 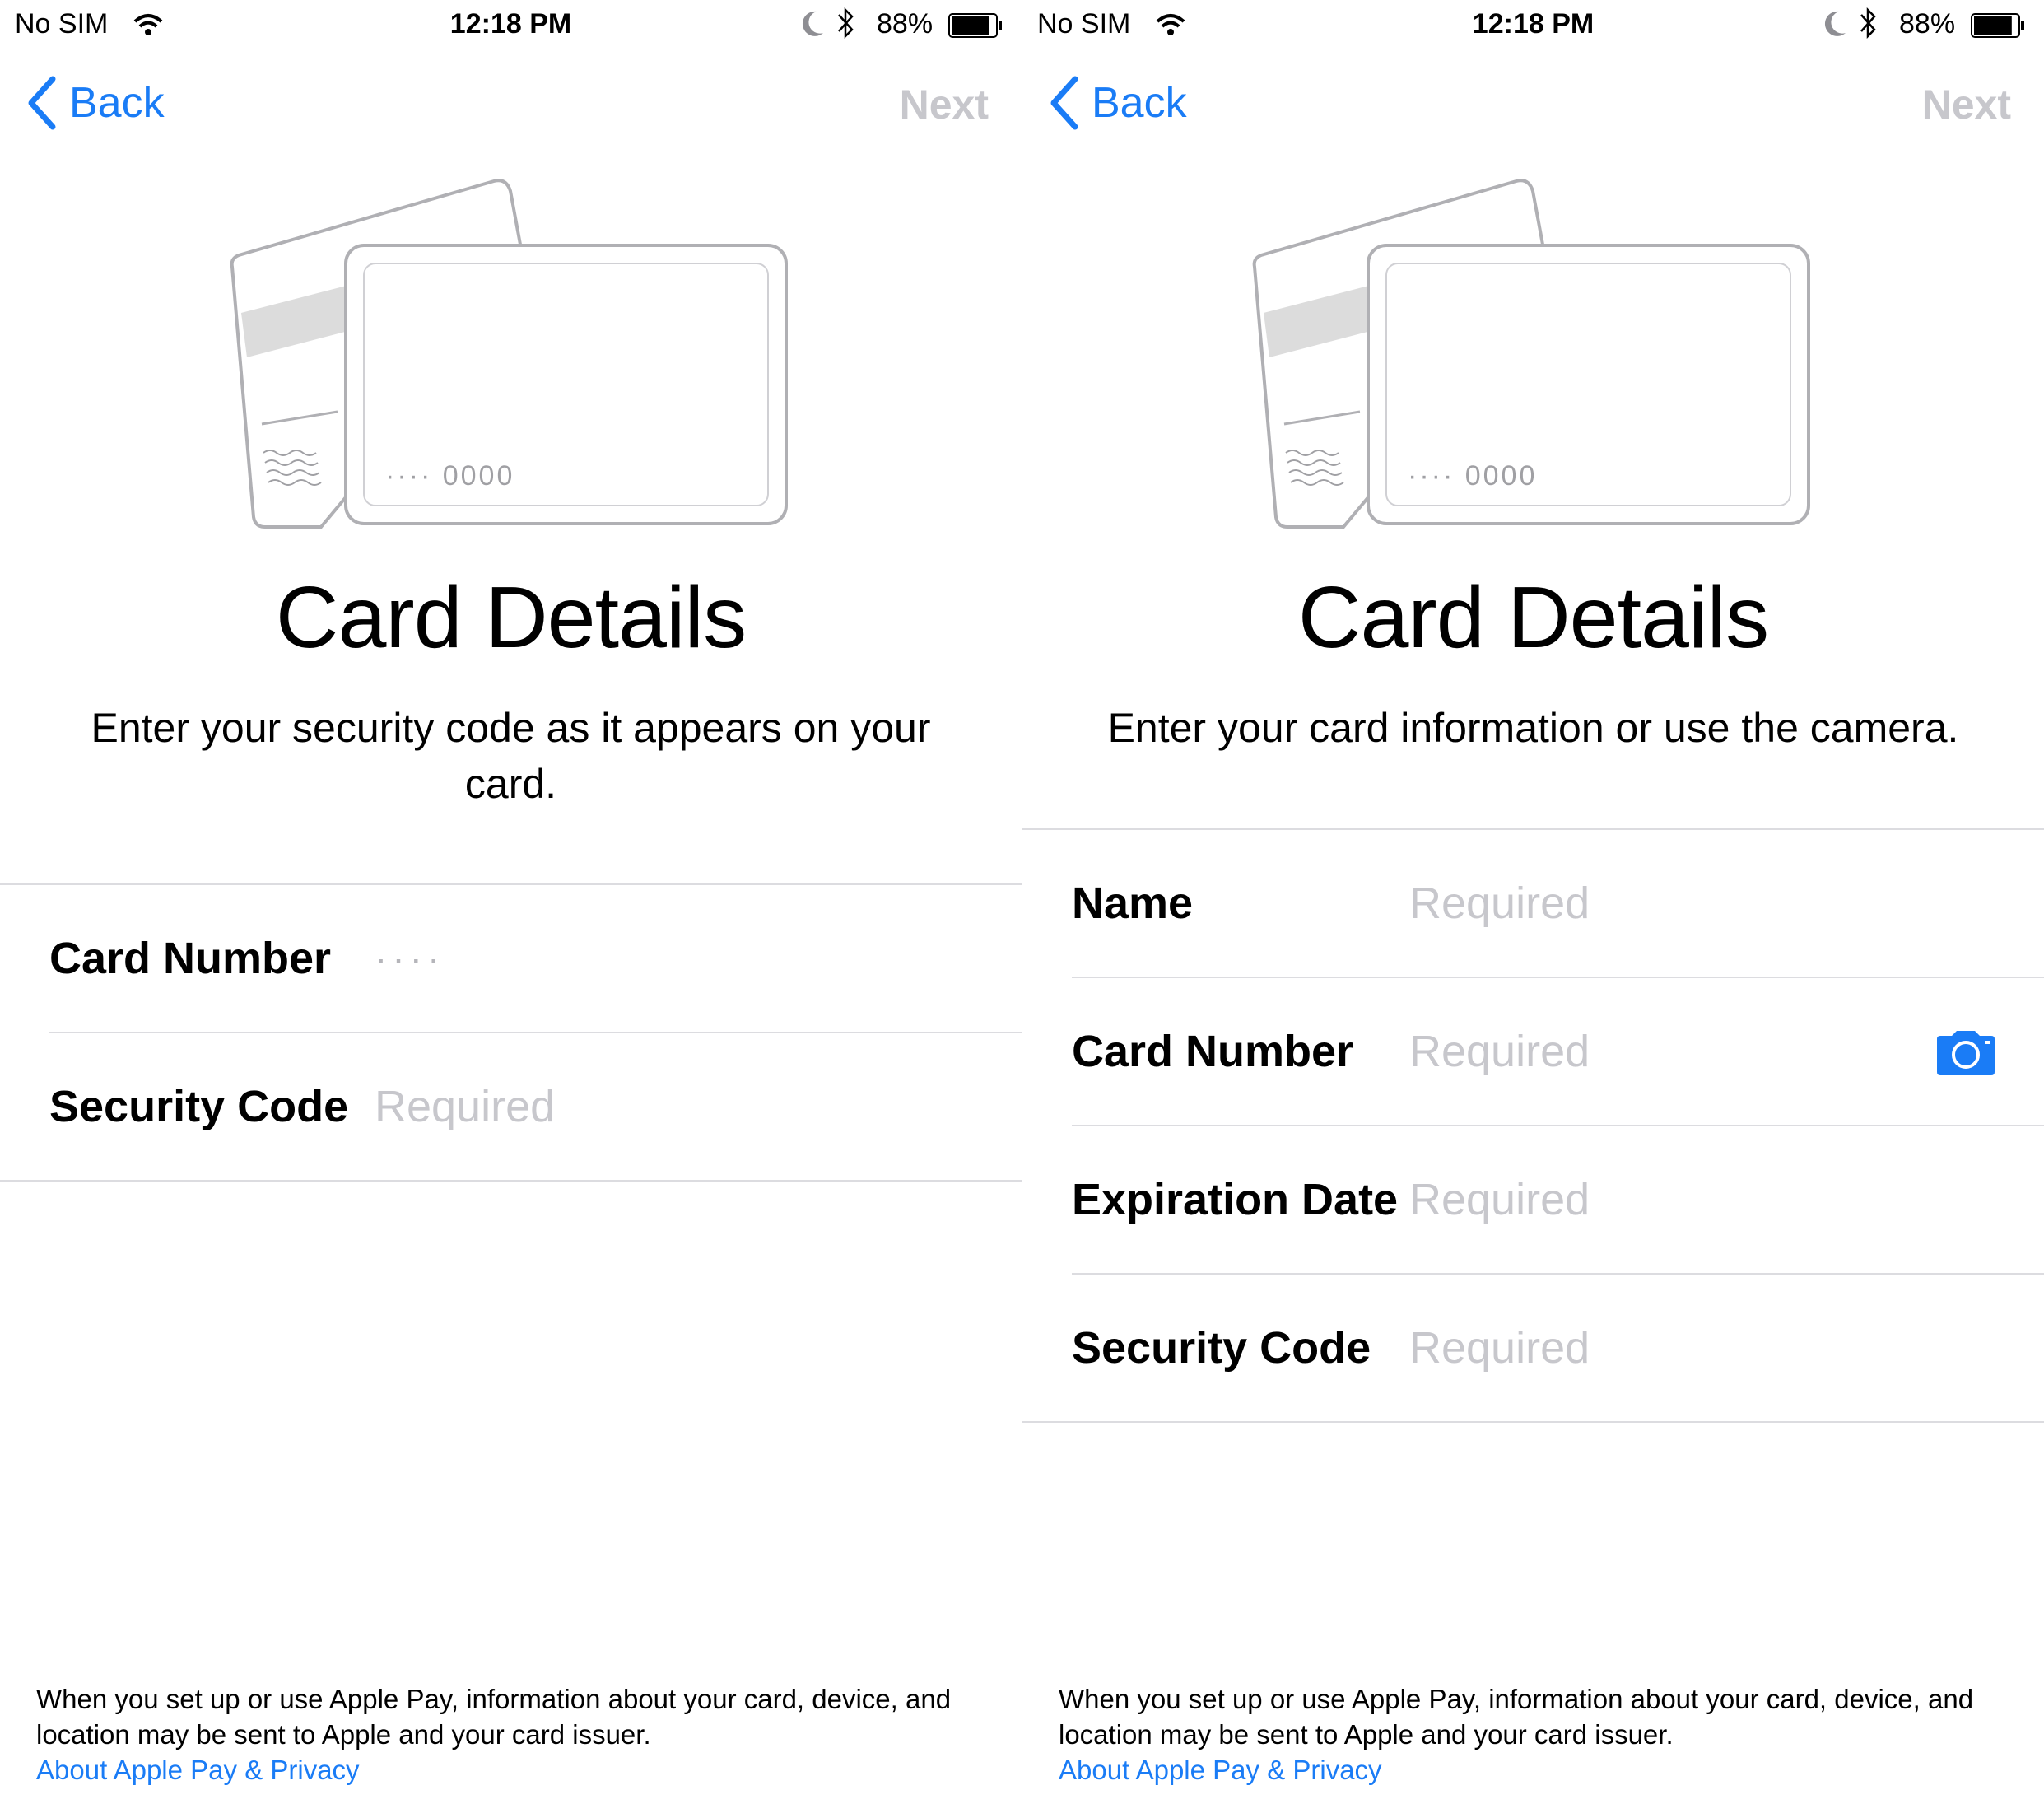 I want to click on name-input: Required, so click(x=1499, y=904).